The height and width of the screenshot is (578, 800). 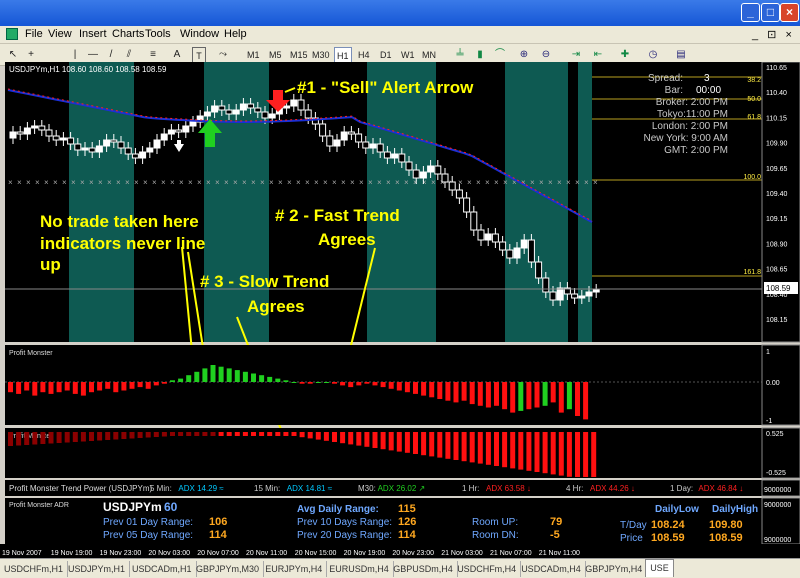 What do you see at coordinates (343, 55) in the screenshot?
I see `tf-h1: H1` at bounding box center [343, 55].